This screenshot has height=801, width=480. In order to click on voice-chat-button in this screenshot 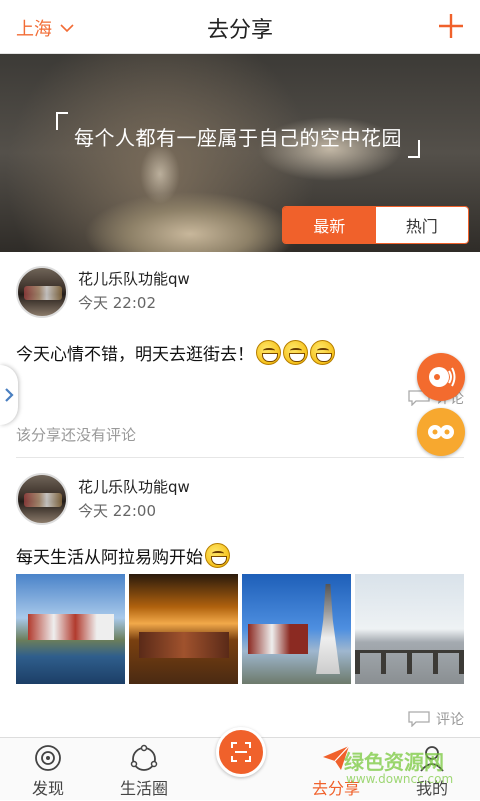, I will do `click(441, 432)`.